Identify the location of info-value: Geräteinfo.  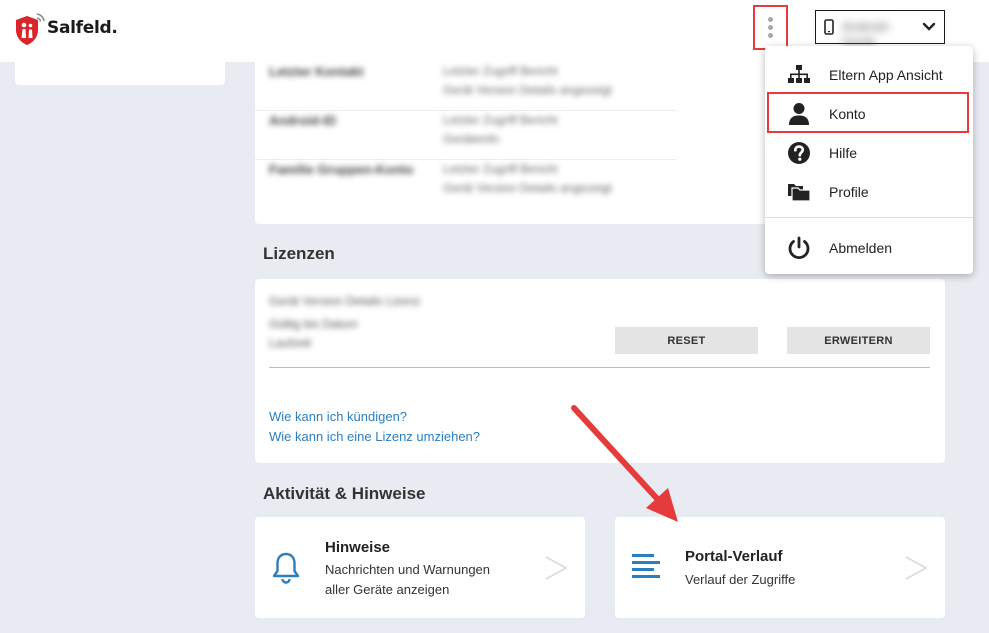
(471, 139).